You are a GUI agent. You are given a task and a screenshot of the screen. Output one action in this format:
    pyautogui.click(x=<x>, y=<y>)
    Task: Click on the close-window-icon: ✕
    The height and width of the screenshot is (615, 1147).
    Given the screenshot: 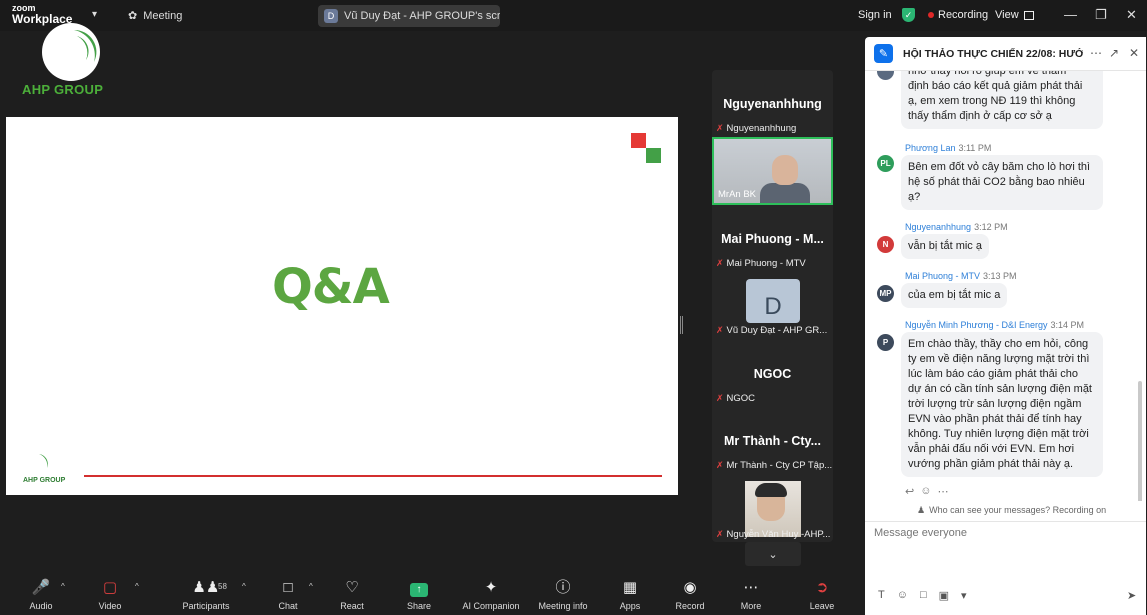 What is the action you would take?
    pyautogui.click(x=1131, y=15)
    